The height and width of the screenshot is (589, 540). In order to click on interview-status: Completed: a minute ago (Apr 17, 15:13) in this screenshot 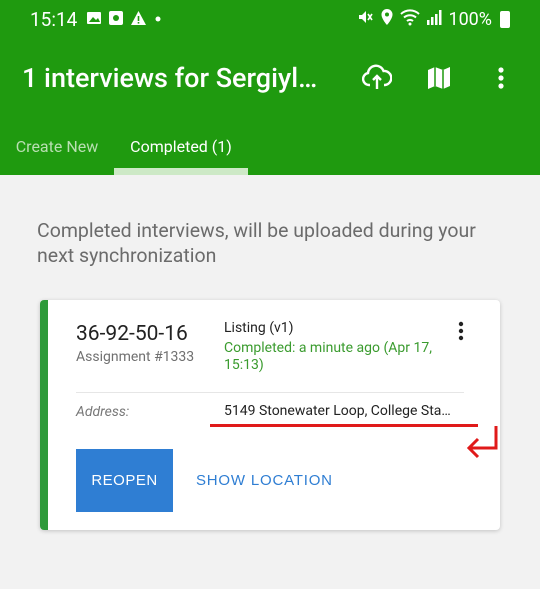, I will do `click(328, 356)`.